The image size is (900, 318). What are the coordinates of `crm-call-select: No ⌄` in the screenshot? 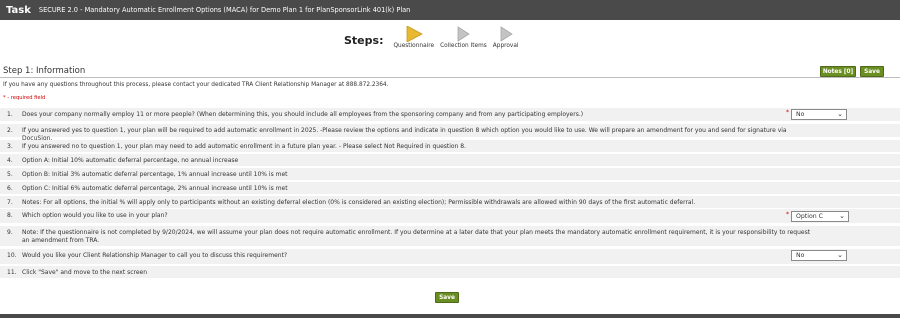 It's located at (819, 255).